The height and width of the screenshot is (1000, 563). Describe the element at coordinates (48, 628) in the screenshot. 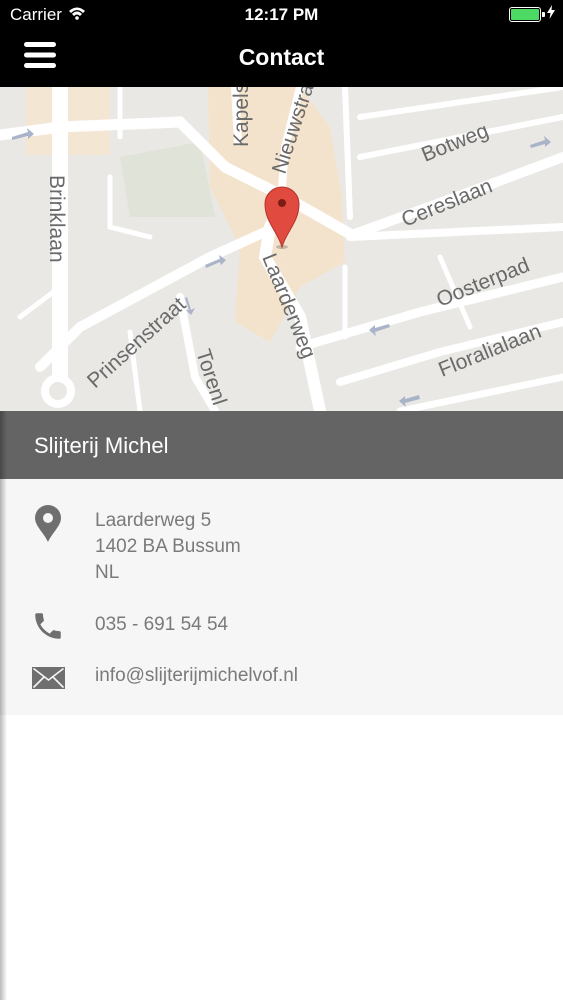

I see `phone-icon` at that location.